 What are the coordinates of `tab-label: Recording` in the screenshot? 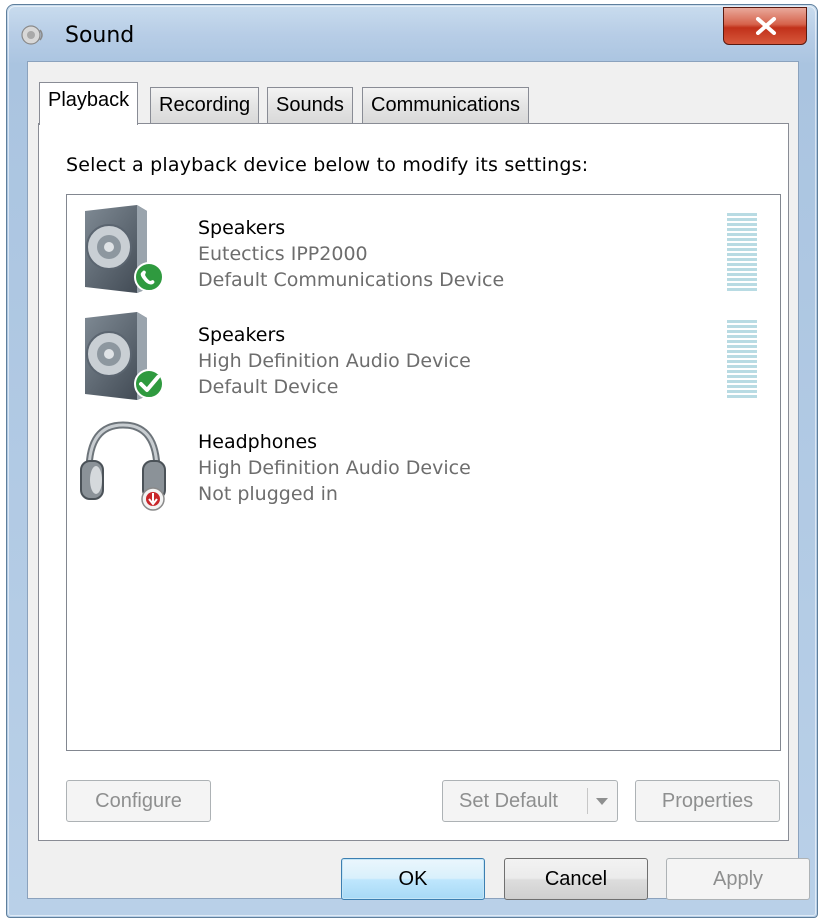 It's located at (205, 105).